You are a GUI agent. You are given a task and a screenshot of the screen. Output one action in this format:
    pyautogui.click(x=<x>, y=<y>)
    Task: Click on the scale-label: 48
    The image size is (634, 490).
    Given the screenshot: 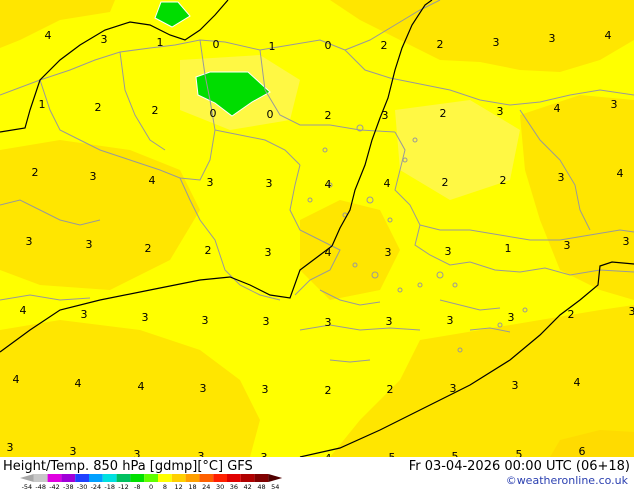 What is the action you would take?
    pyautogui.click(x=261, y=486)
    